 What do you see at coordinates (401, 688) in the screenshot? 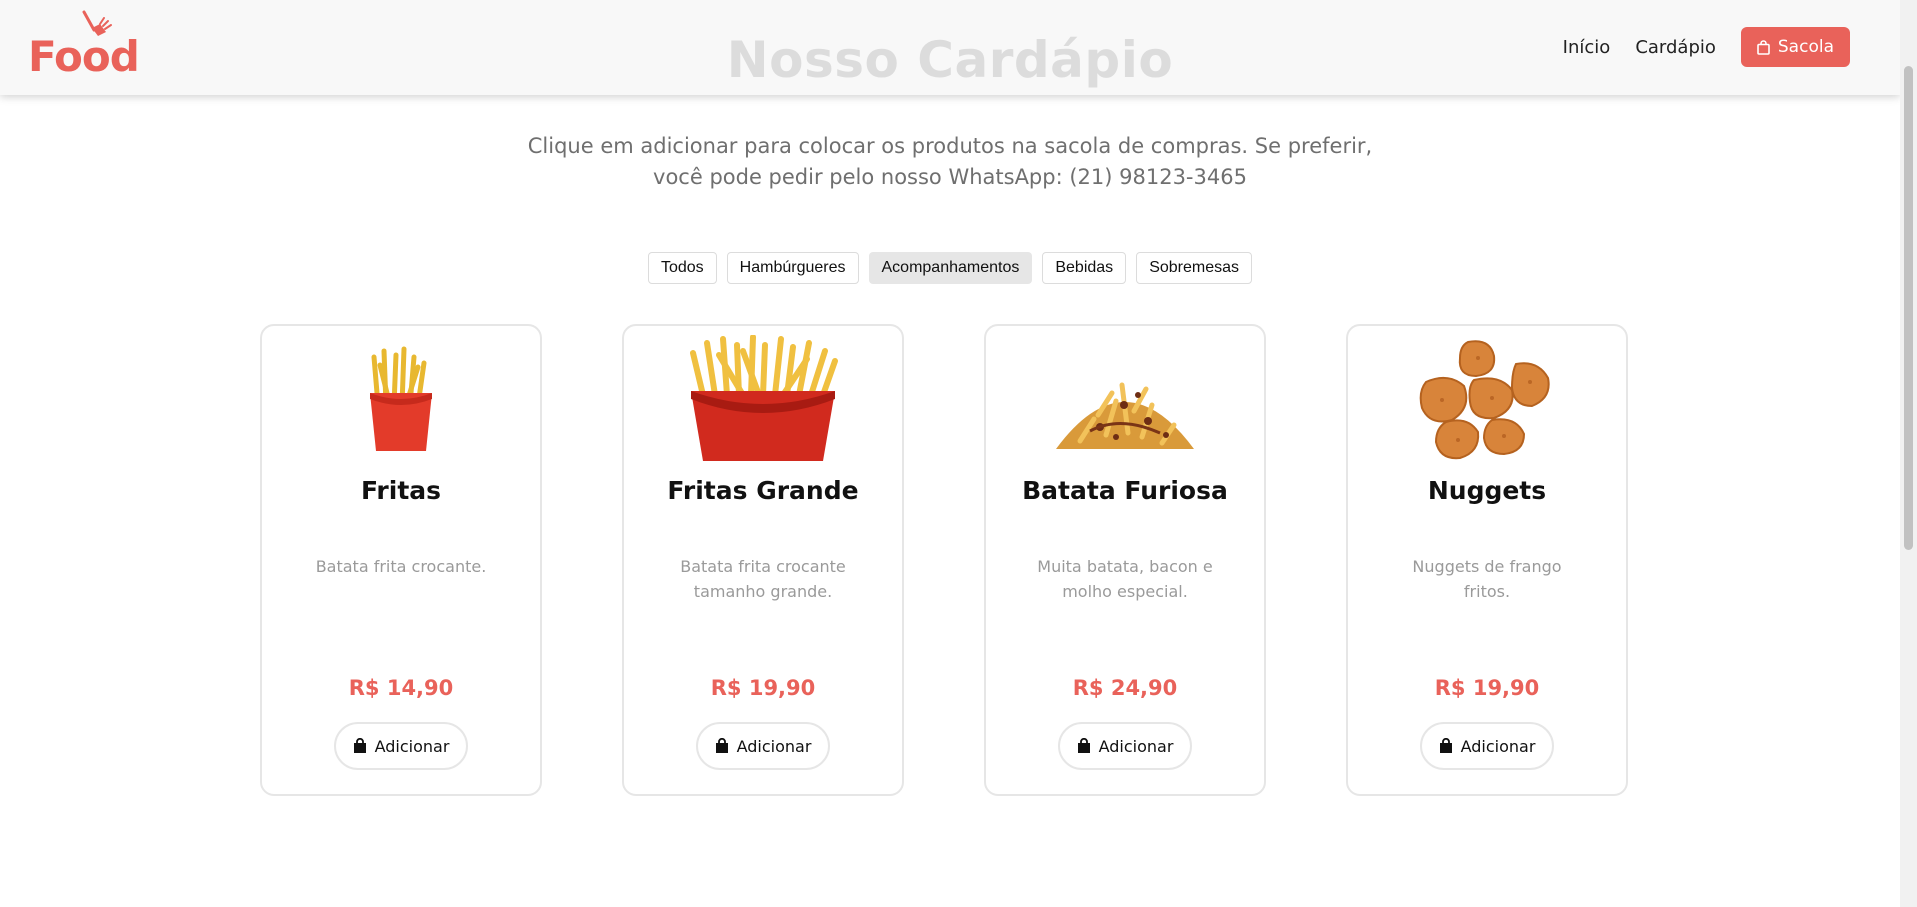
I see `product-price: R$ 14,90` at bounding box center [401, 688].